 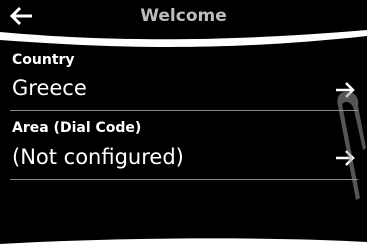 I want to click on setting-label: Area (Dial Code), so click(x=77, y=128).